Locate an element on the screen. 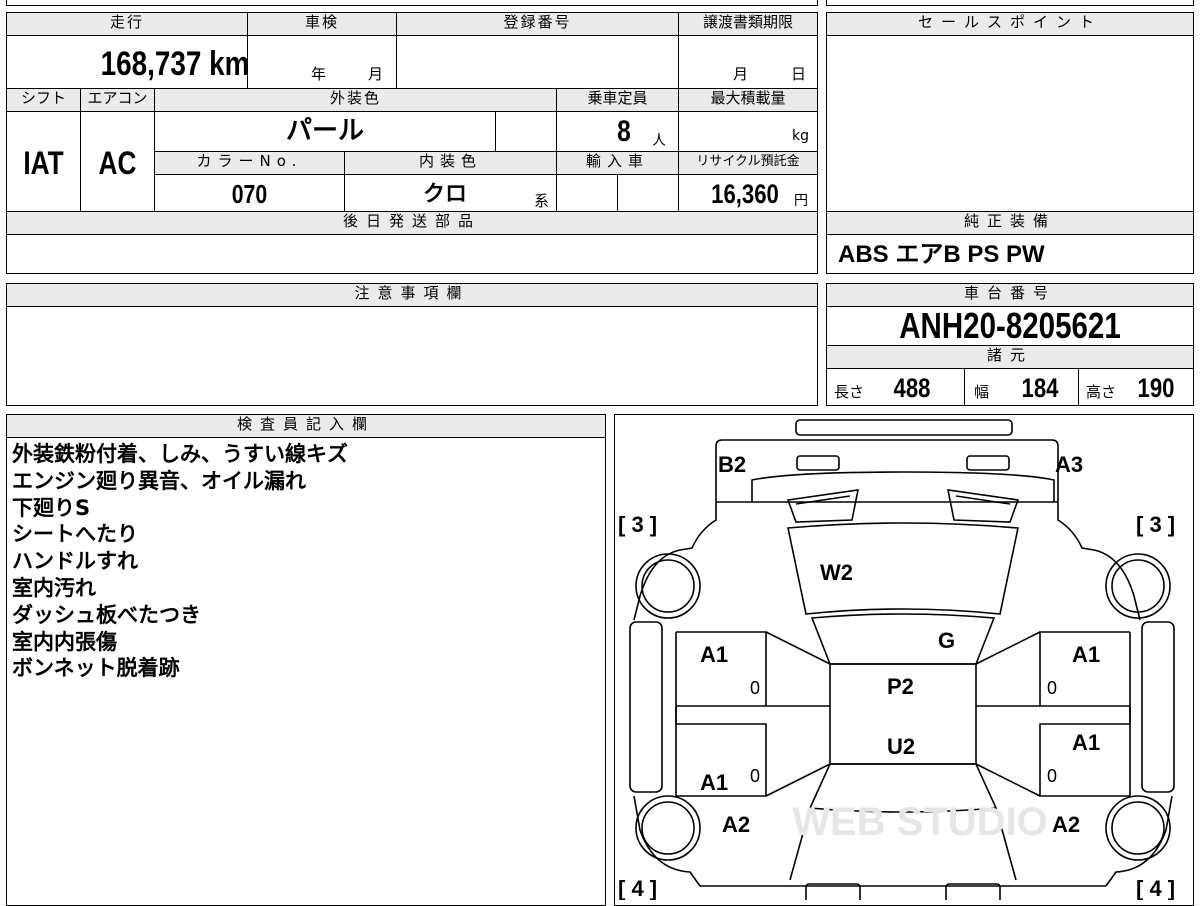 This screenshot has height=906, width=1200. import-cell-right is located at coordinates (648, 193).